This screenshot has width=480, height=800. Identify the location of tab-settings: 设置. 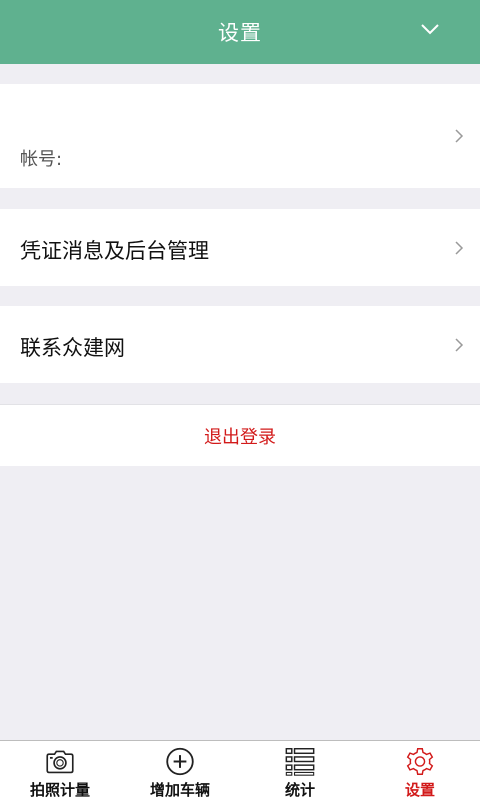
(420, 770).